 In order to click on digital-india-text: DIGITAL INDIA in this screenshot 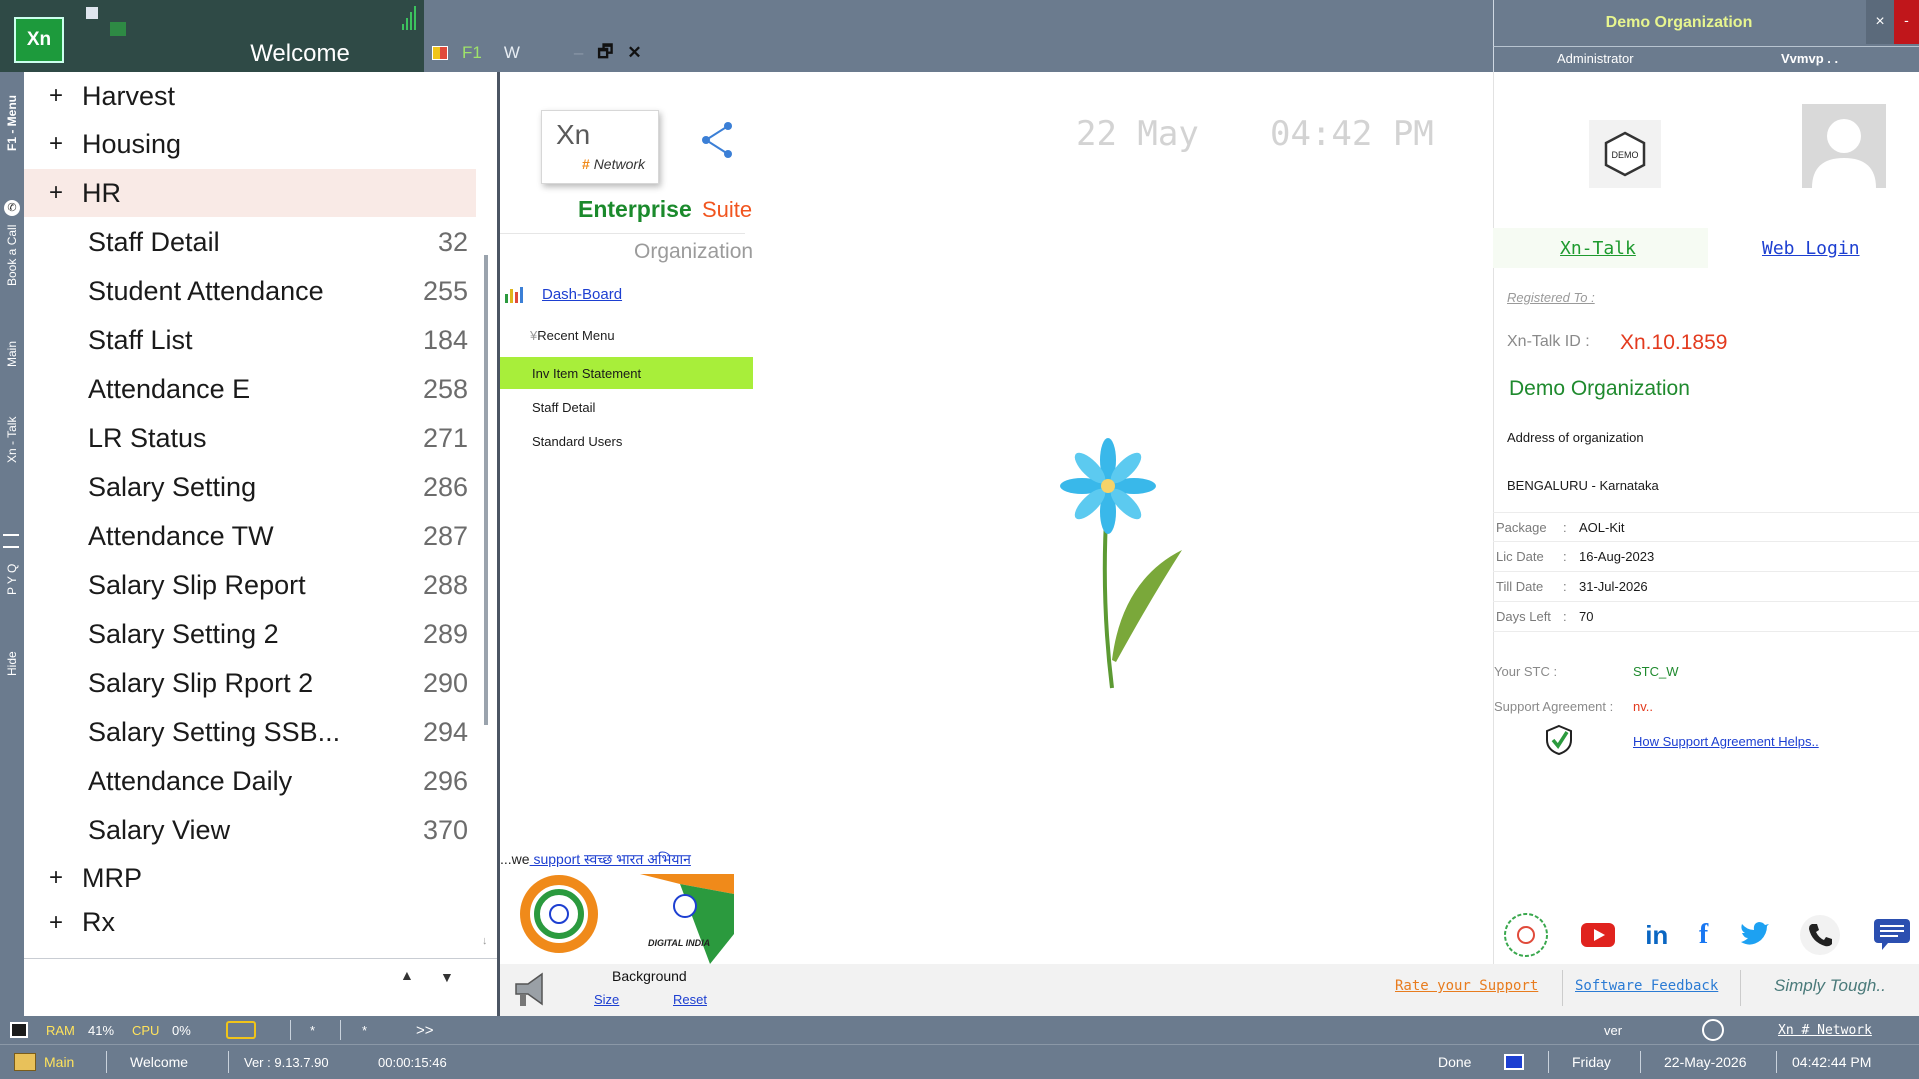, I will do `click(679, 943)`.